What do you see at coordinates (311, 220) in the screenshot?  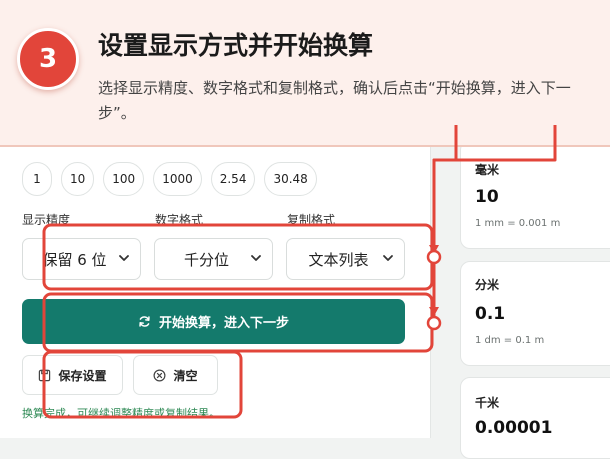 I see `copy-format-label: 复制格式` at bounding box center [311, 220].